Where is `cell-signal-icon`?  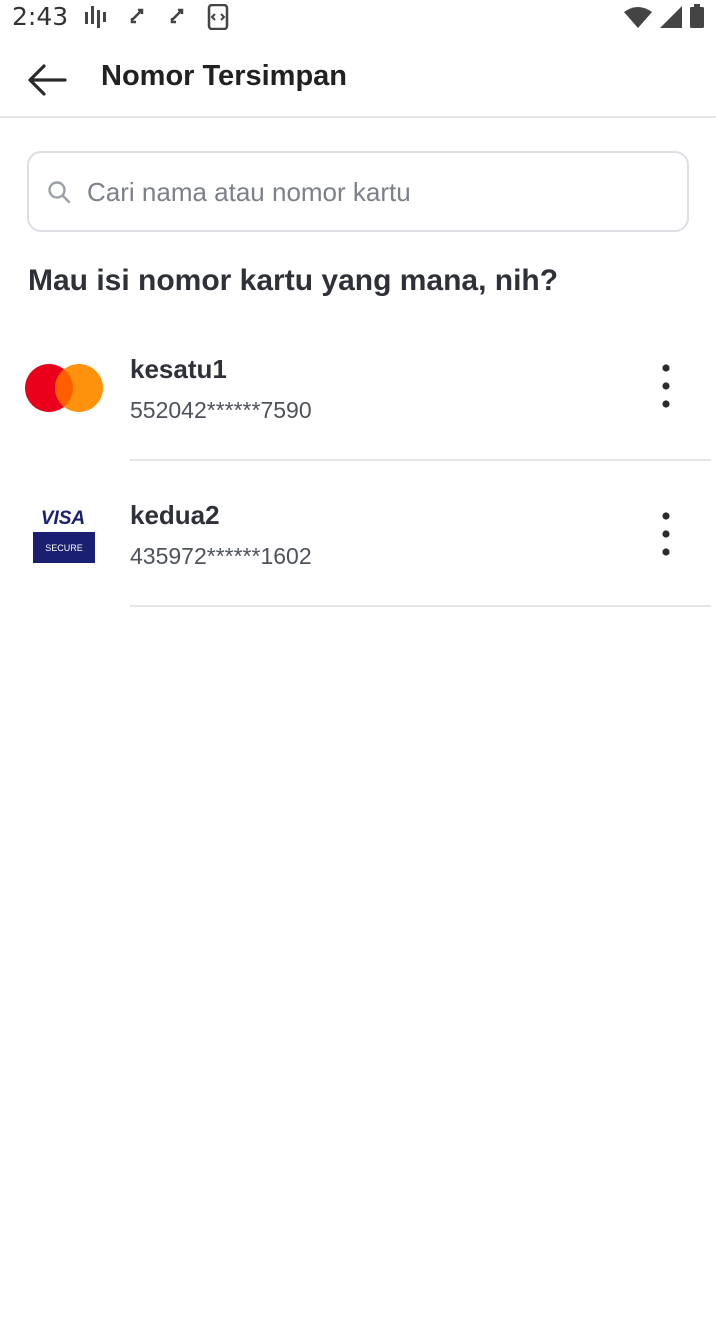 cell-signal-icon is located at coordinates (671, 19).